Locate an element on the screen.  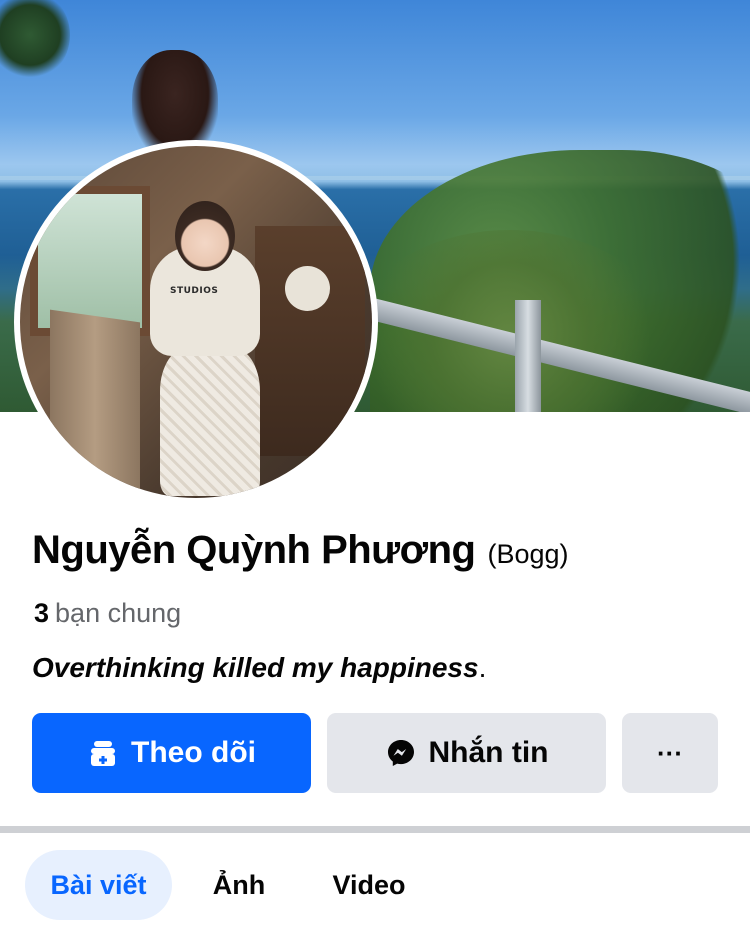
profile-name-row: Nguyễn Quỳnh Phương (Bogg) is located at coordinates (382, 550).